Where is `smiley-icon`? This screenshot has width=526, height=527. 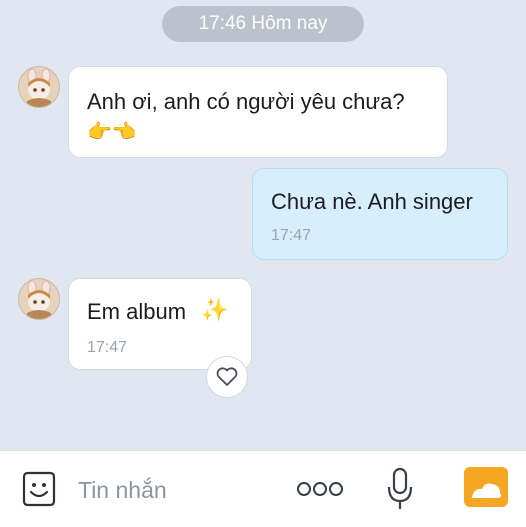
smiley-icon is located at coordinates (39, 489).